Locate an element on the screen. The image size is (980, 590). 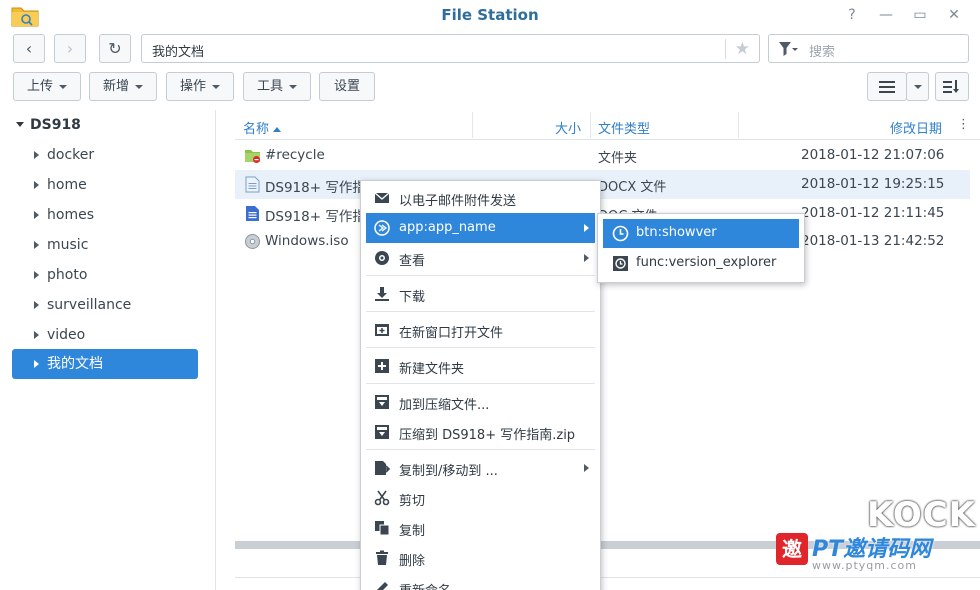
file-modified: 2018-01-12 21:11:45 is located at coordinates (873, 213).